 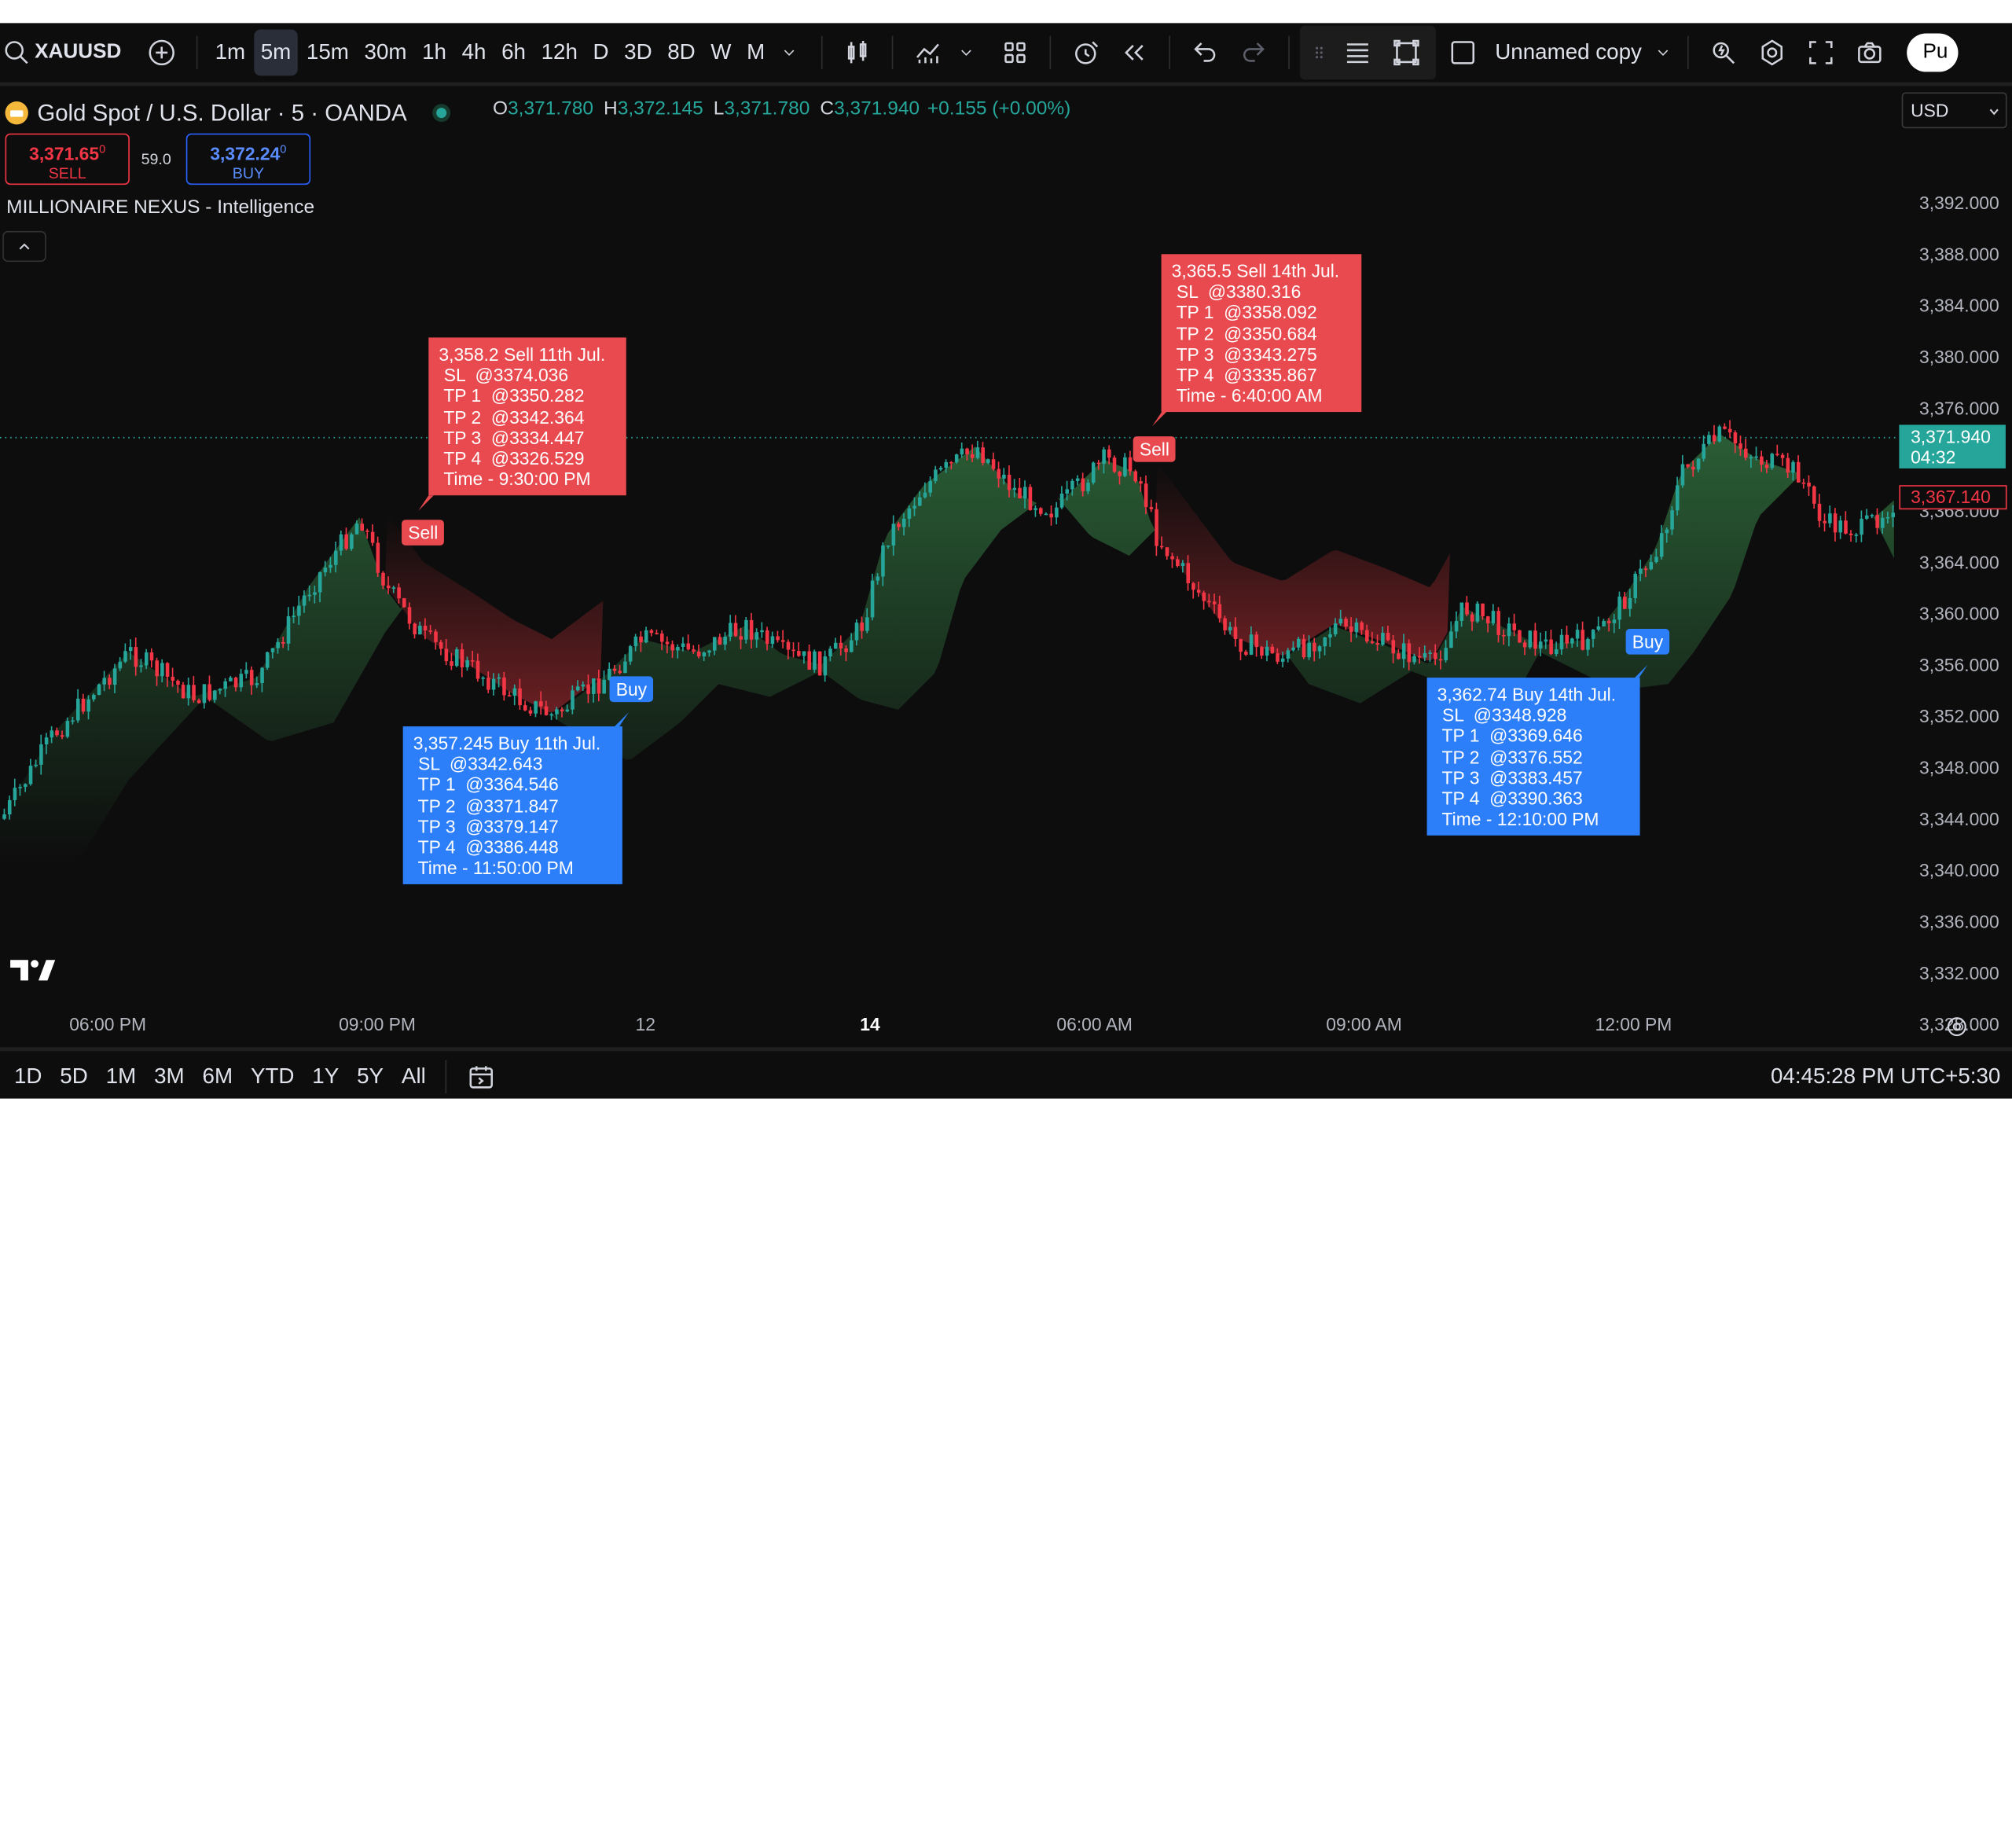 What do you see at coordinates (414, 1077) in the screenshot?
I see `range-all: All` at bounding box center [414, 1077].